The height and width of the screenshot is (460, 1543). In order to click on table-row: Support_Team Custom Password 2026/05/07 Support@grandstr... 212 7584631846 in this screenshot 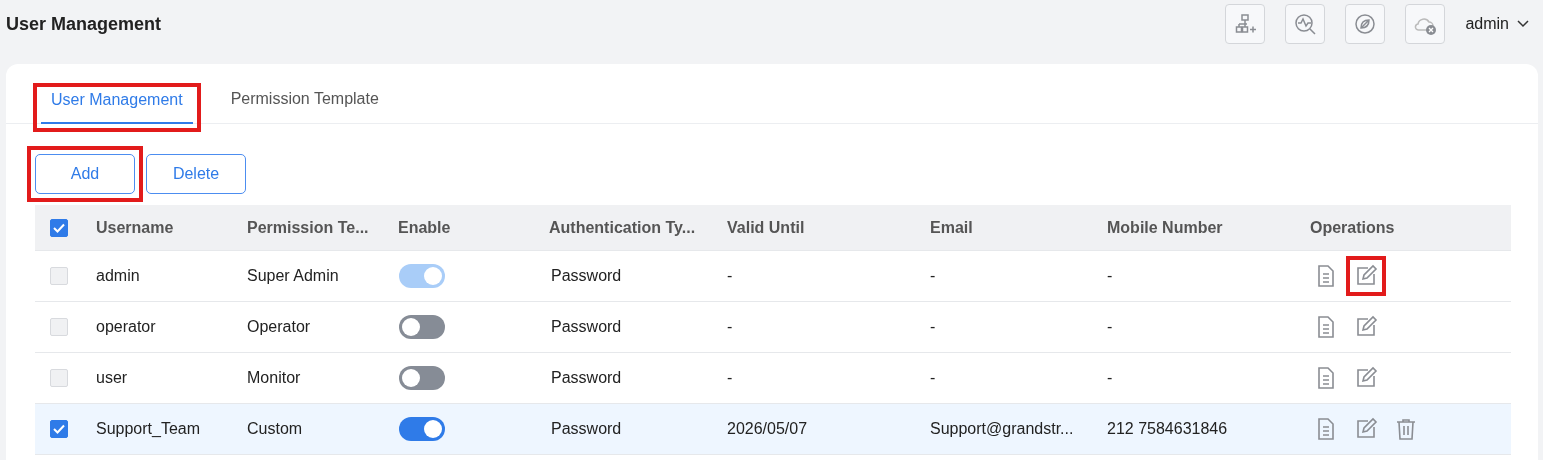, I will do `click(773, 429)`.